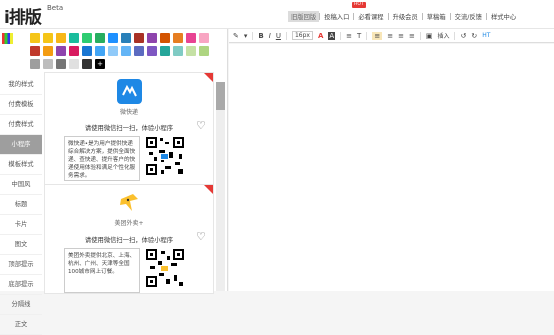  What do you see at coordinates (377, 35) in the screenshot?
I see `align-left-icon: ≡` at bounding box center [377, 35].